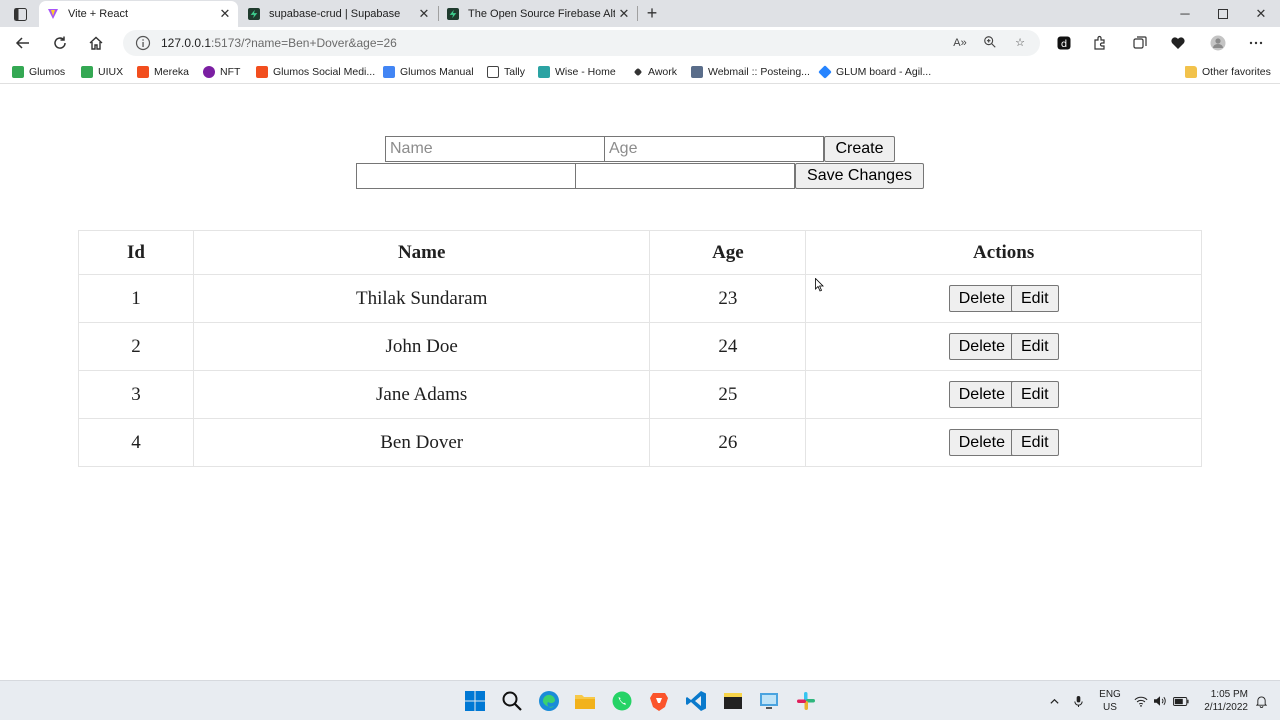 Image resolution: width=1280 pixels, height=720 pixels. What do you see at coordinates (825, 71) in the screenshot?
I see `jira-icon` at bounding box center [825, 71].